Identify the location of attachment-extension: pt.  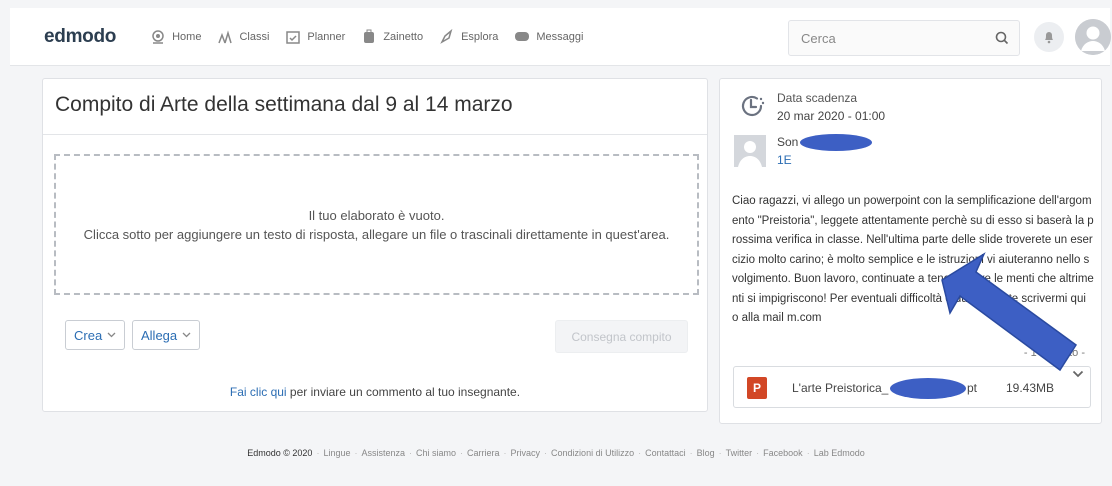
(972, 388).